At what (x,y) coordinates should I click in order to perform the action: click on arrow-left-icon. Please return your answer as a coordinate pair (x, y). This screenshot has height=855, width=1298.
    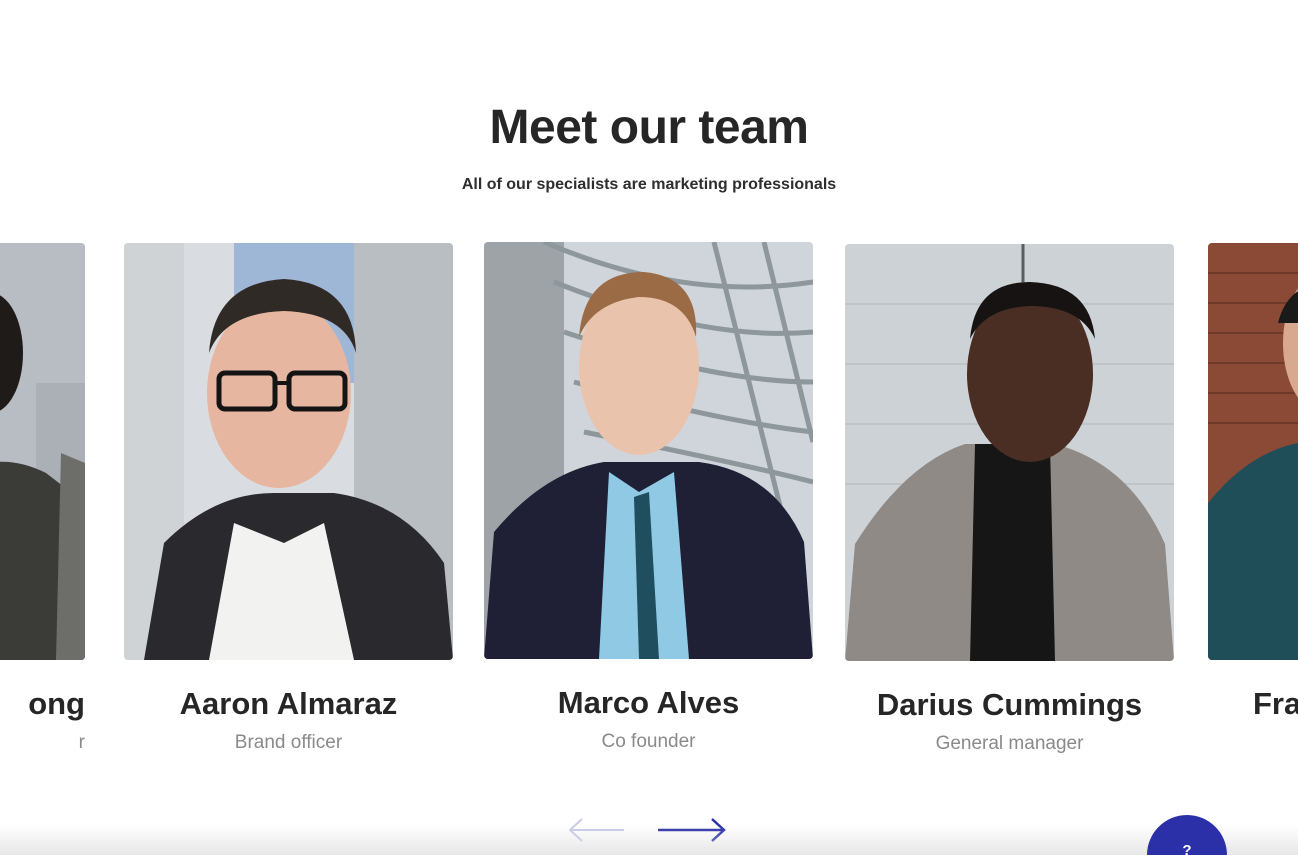
    Looking at the image, I should click on (596, 830).